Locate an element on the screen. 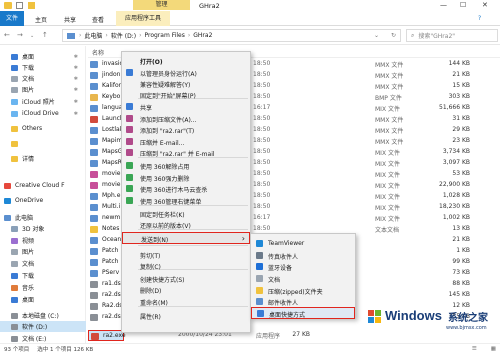  submenu-item: TeamViewer is located at coordinates (303, 243).